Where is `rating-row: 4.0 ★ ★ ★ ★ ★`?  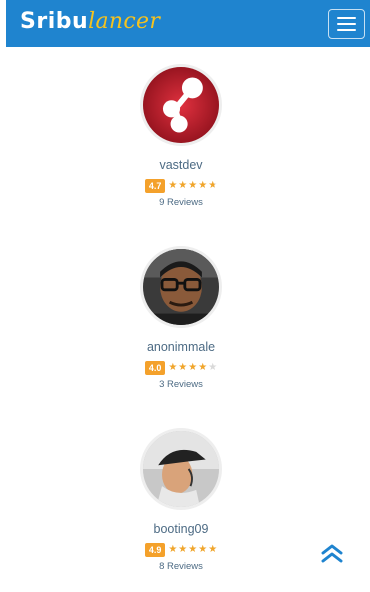 rating-row: 4.0 ★ ★ ★ ★ ★ is located at coordinates (181, 368).